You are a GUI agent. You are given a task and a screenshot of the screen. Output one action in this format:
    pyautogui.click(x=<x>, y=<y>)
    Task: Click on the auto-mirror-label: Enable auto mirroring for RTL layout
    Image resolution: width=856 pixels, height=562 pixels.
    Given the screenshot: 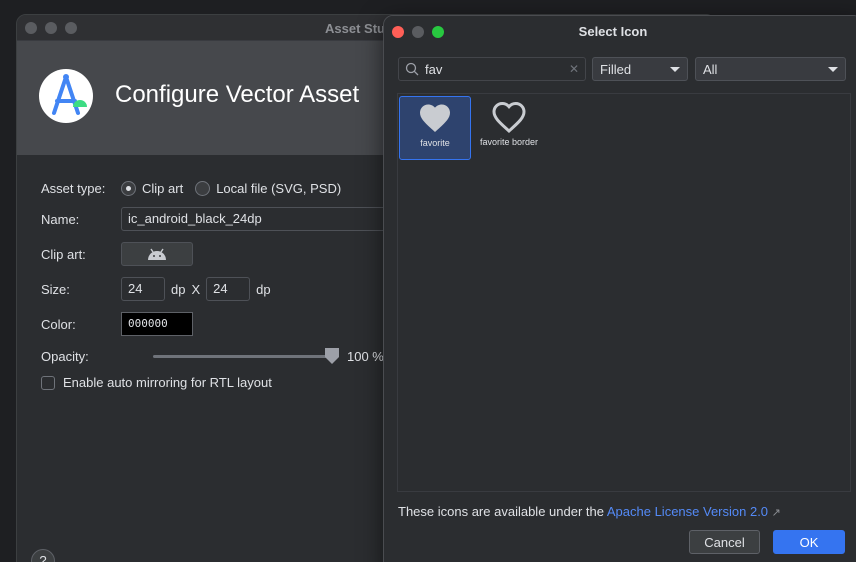 What is the action you would take?
    pyautogui.click(x=167, y=382)
    